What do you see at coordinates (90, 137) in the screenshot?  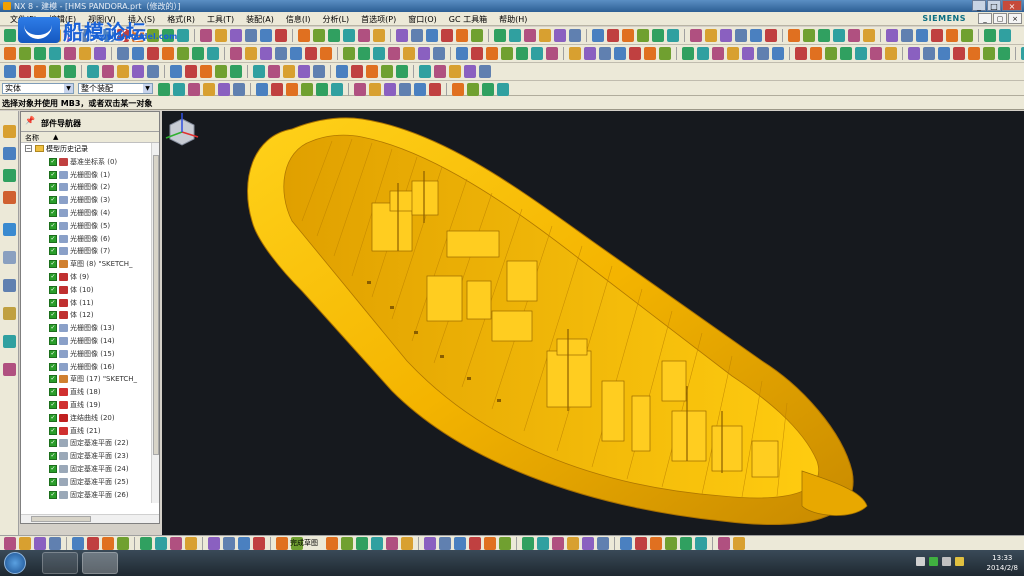 I see `navigator-column-header: 名称 ▲` at bounding box center [90, 137].